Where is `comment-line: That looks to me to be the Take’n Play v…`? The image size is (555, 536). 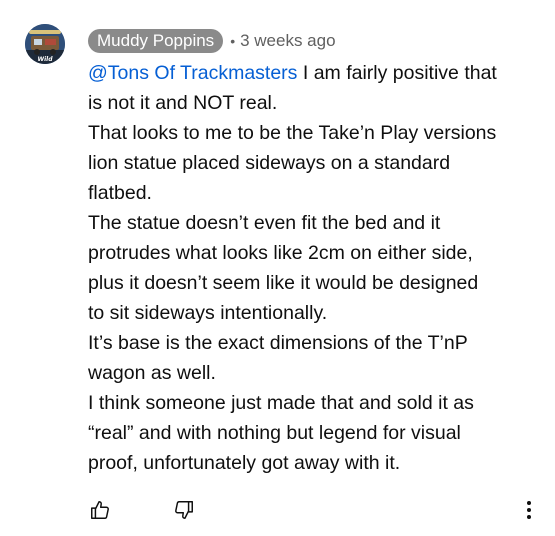
comment-line: That looks to me to be the Take’n Play v… is located at coordinates (292, 133).